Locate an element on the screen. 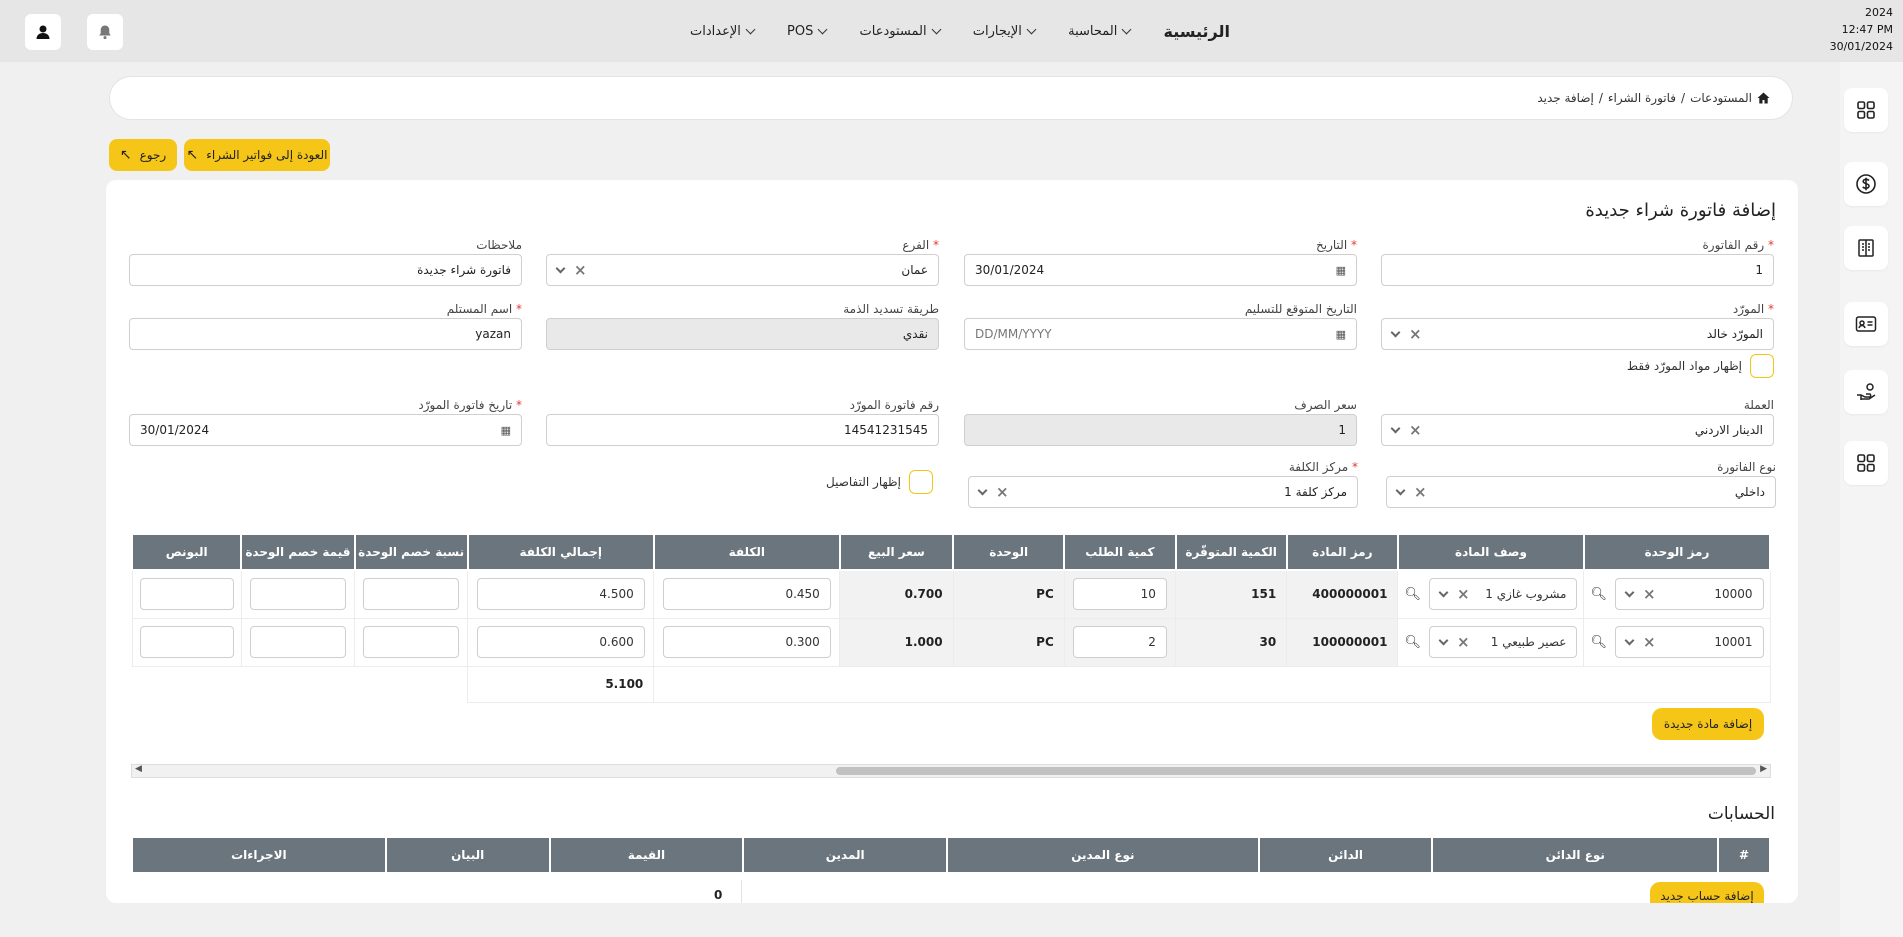  sidebar-id-card is located at coordinates (1866, 324).